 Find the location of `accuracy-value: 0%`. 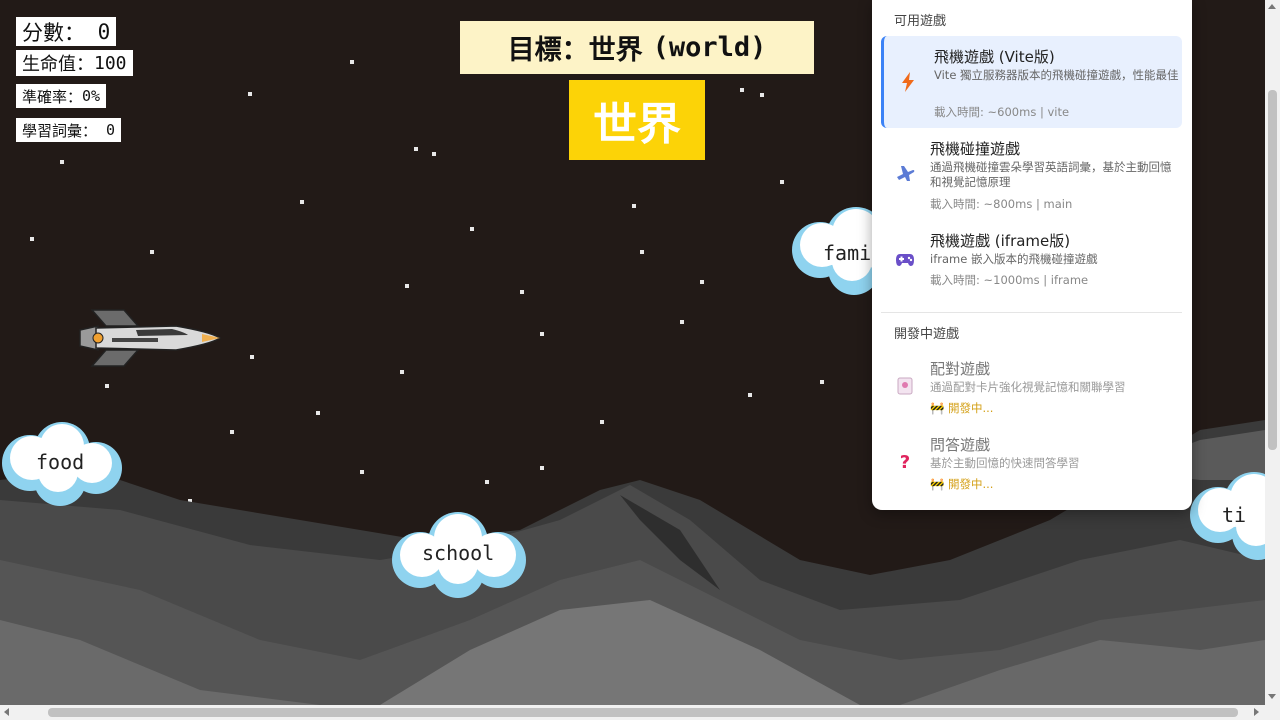

accuracy-value: 0% is located at coordinates (91, 96).